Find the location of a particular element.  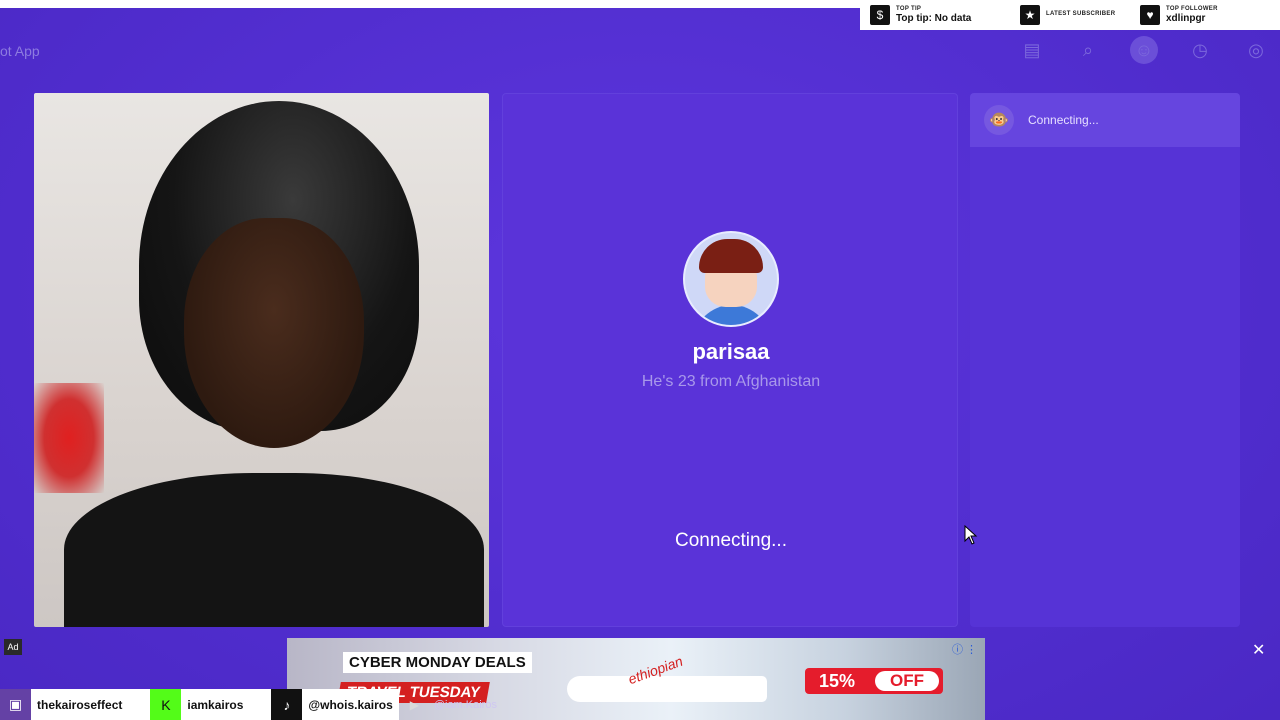

ad-discount-percent: 15% is located at coordinates (837, 680).